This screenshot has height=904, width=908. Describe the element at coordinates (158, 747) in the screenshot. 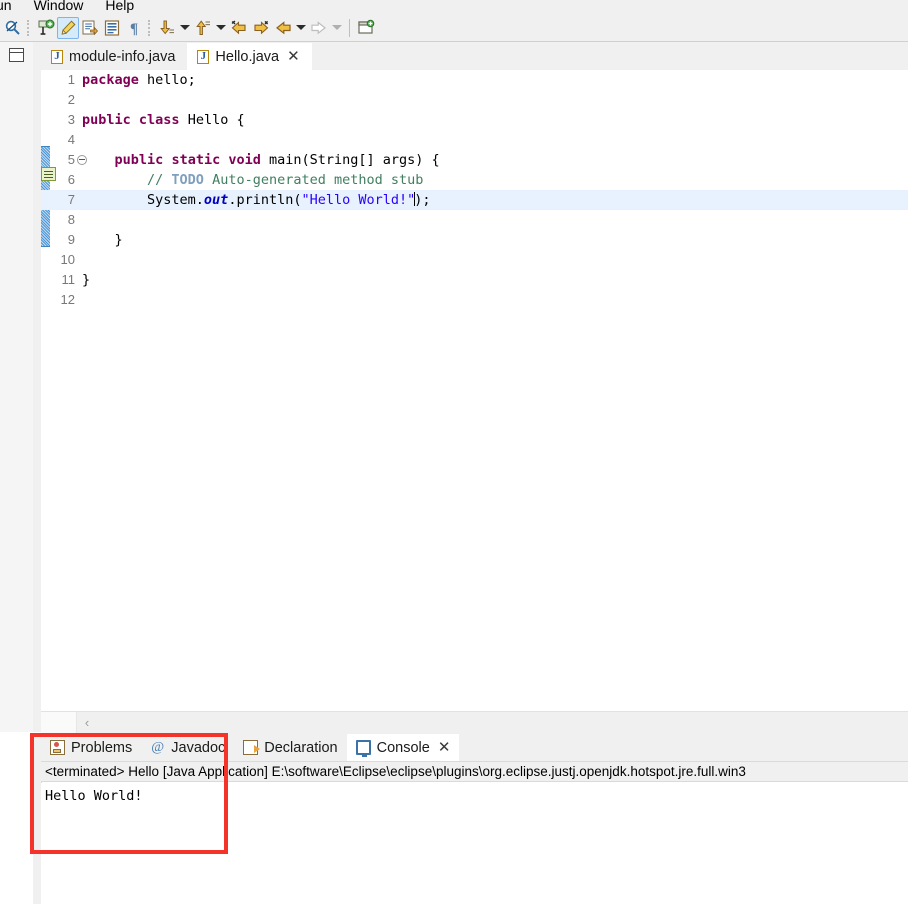

I see `javadoc-icon: @` at that location.